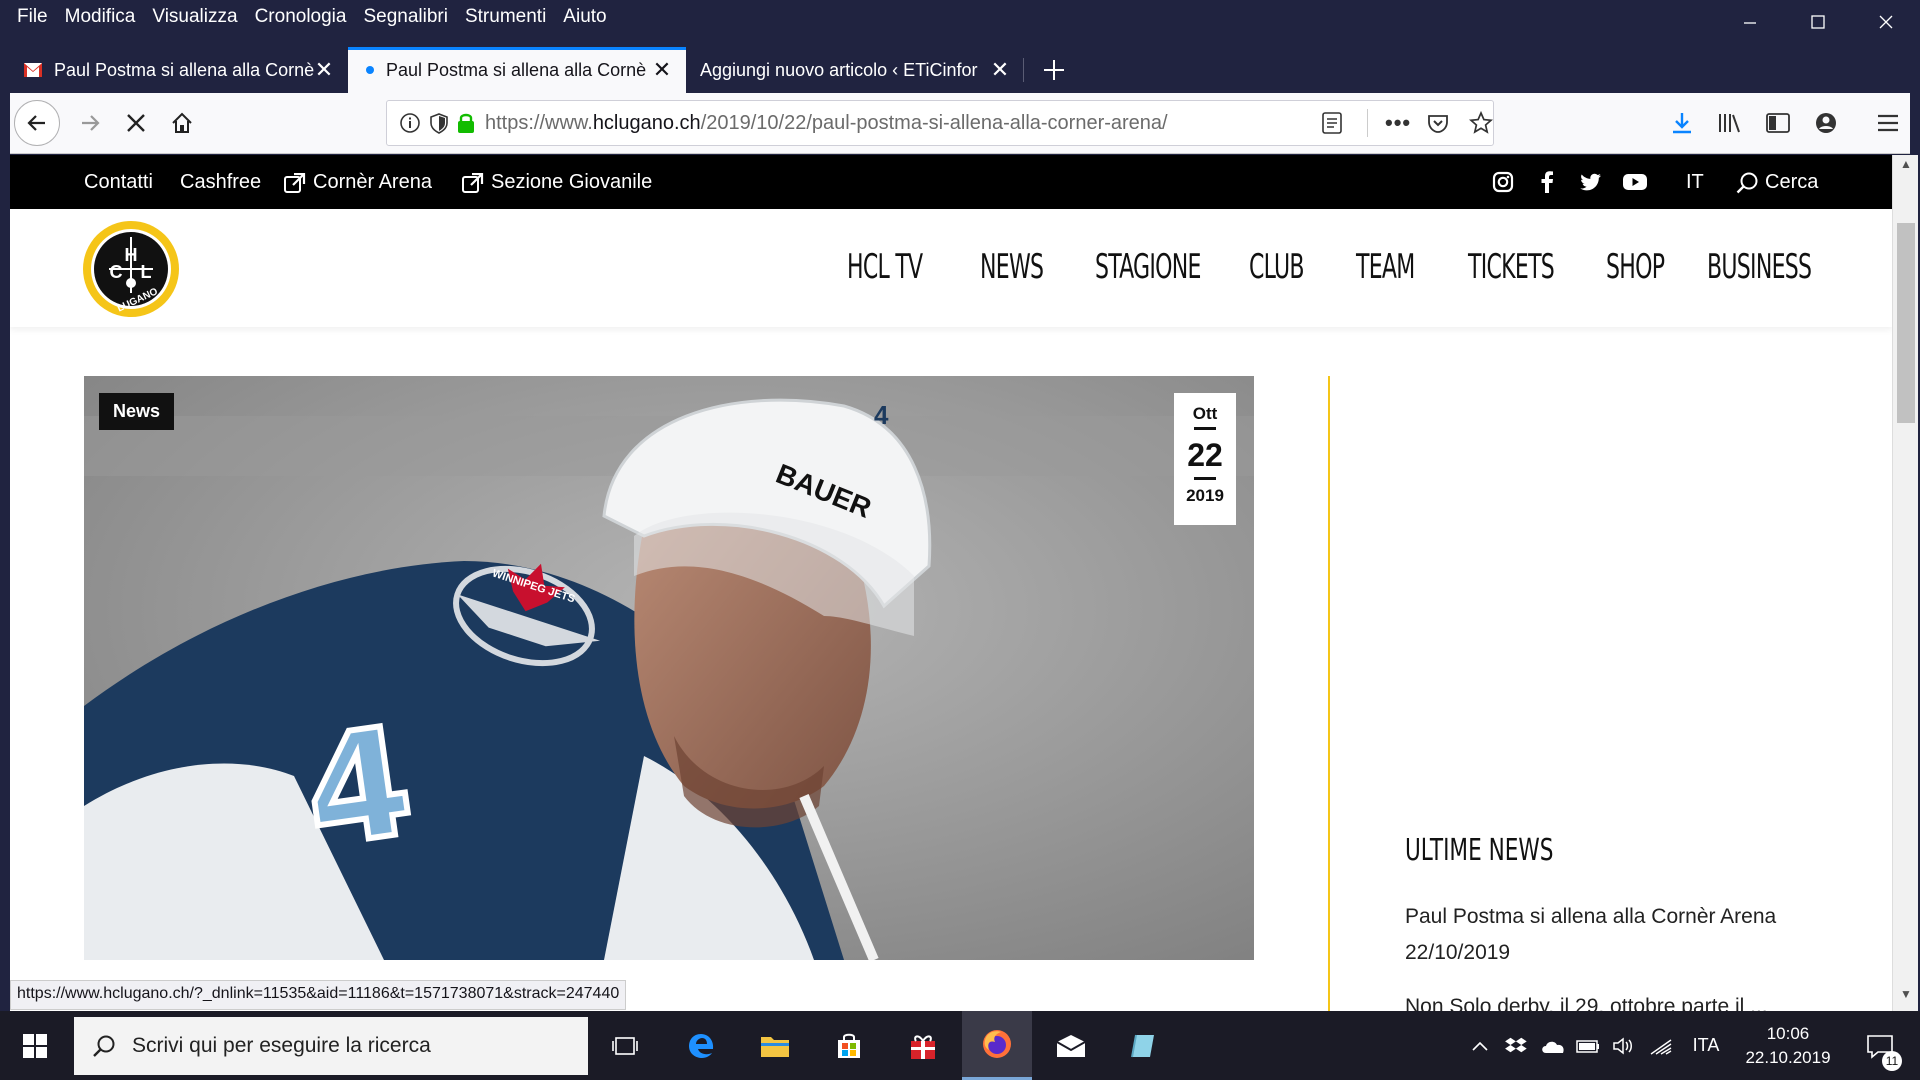 The height and width of the screenshot is (1080, 1920). What do you see at coordinates (90, 123) in the screenshot?
I see `forward-button` at bounding box center [90, 123].